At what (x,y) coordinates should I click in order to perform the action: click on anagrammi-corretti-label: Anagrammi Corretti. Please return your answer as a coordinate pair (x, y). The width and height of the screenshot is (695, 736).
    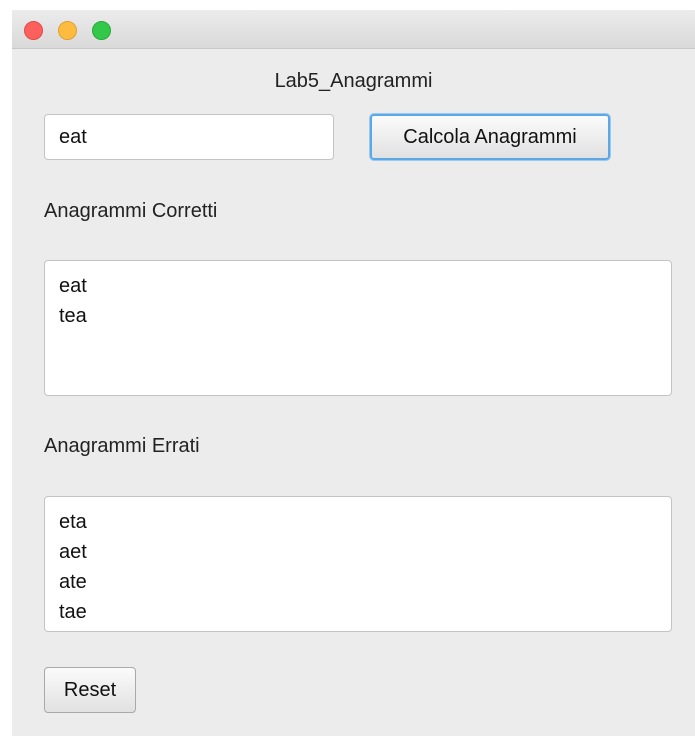
    Looking at the image, I should click on (131, 211).